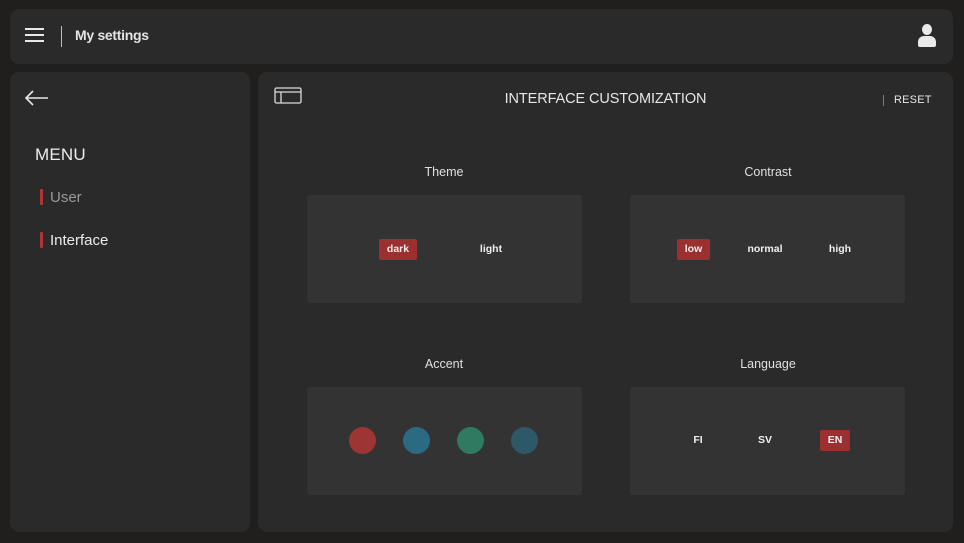 Image resolution: width=964 pixels, height=543 pixels. I want to click on page-title: My settings, so click(112, 35).